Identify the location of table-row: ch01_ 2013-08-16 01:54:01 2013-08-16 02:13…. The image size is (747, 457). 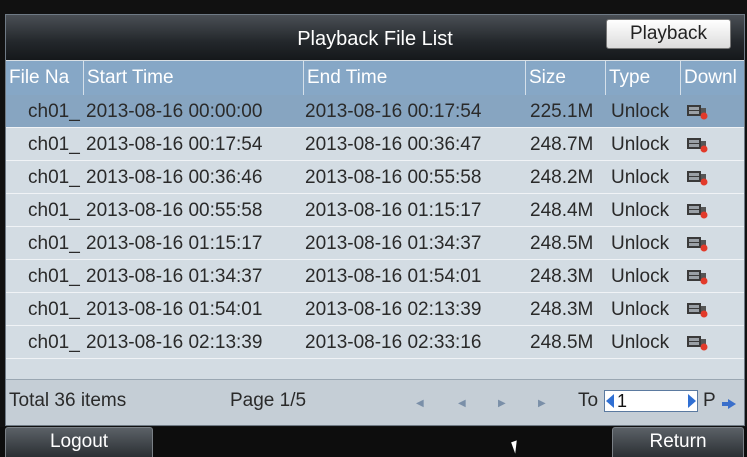
(375, 309).